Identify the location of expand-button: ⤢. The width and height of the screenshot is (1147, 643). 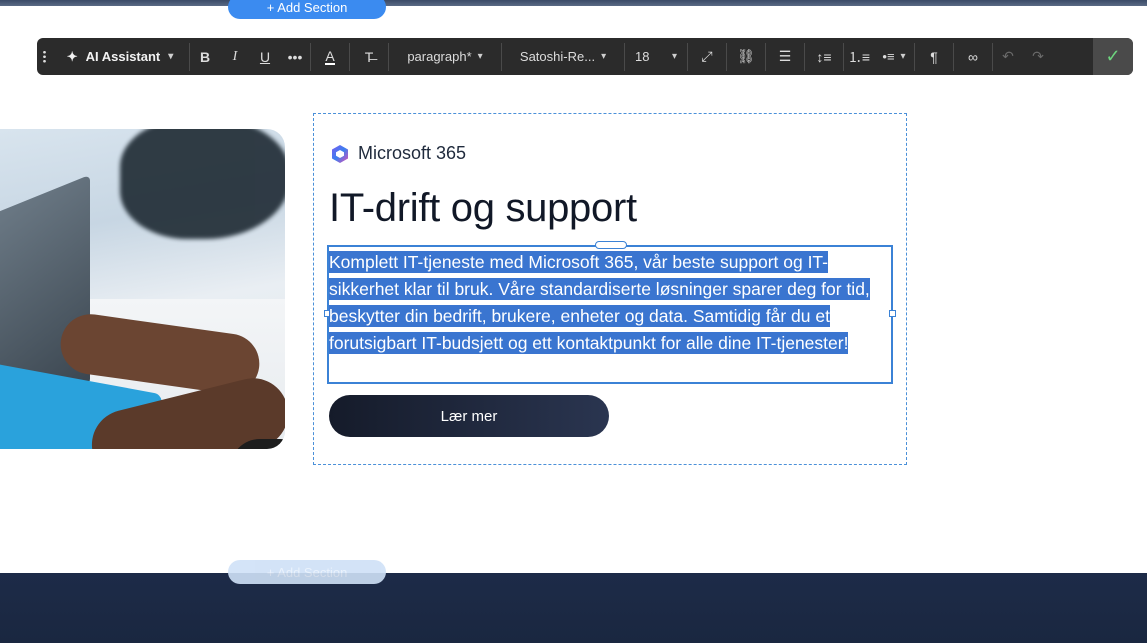
(707, 56).